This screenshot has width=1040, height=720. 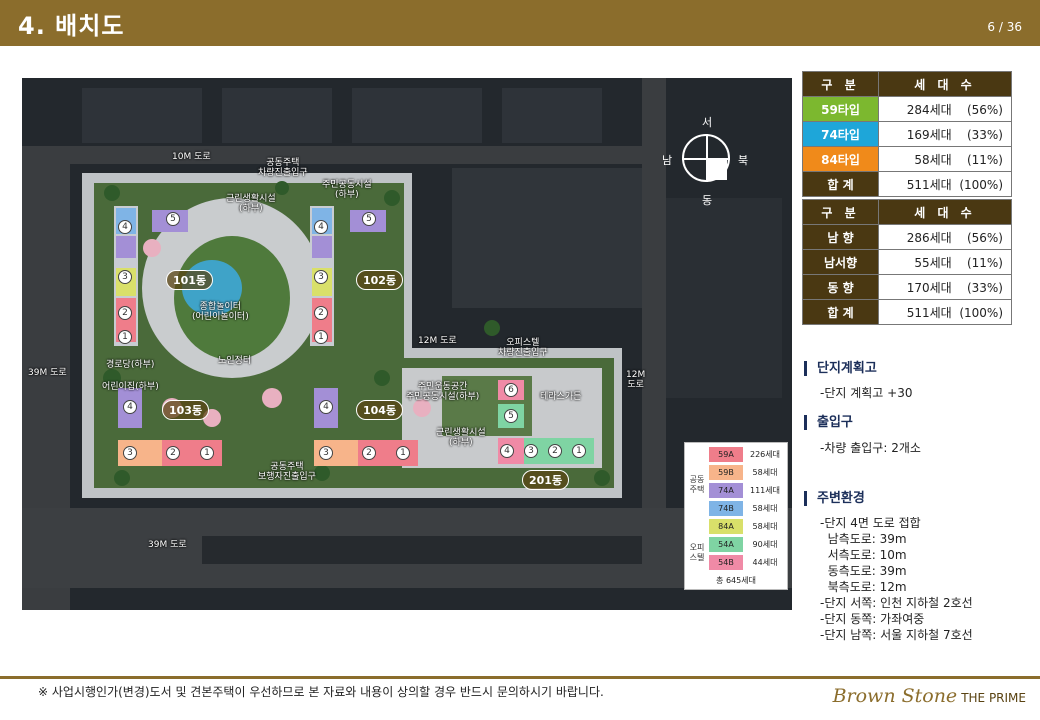 What do you see at coordinates (287, 472) in the screenshot?
I see `label-pedestrian-gate: 공동주택 보행자진출입구` at bounding box center [287, 472].